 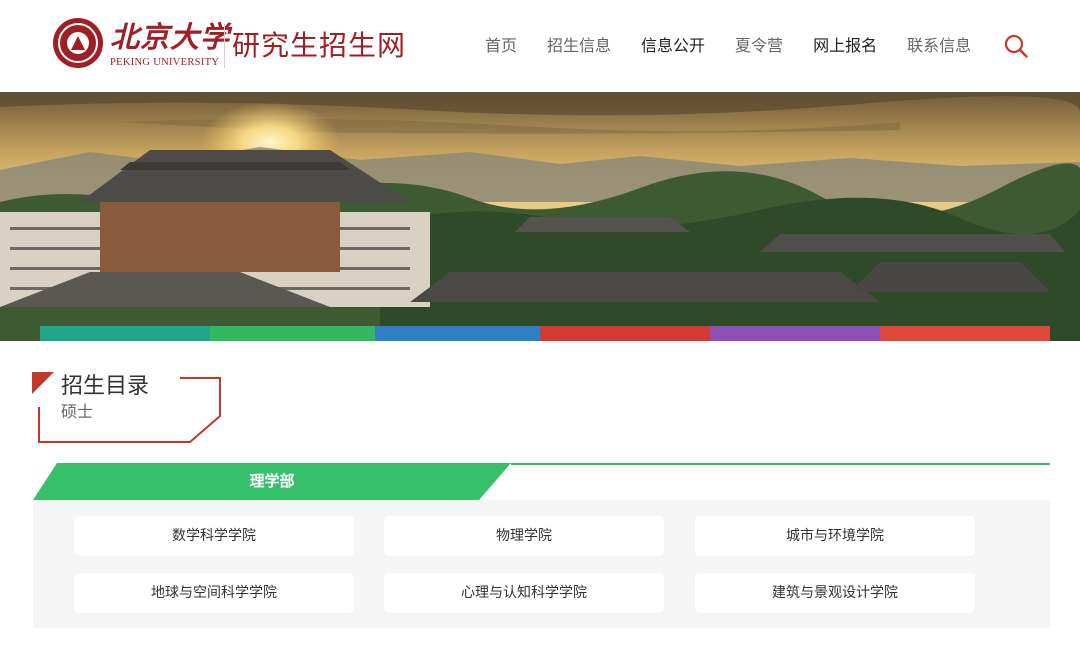 I want to click on logo-chinese-name: 北京大学, so click(x=170, y=37).